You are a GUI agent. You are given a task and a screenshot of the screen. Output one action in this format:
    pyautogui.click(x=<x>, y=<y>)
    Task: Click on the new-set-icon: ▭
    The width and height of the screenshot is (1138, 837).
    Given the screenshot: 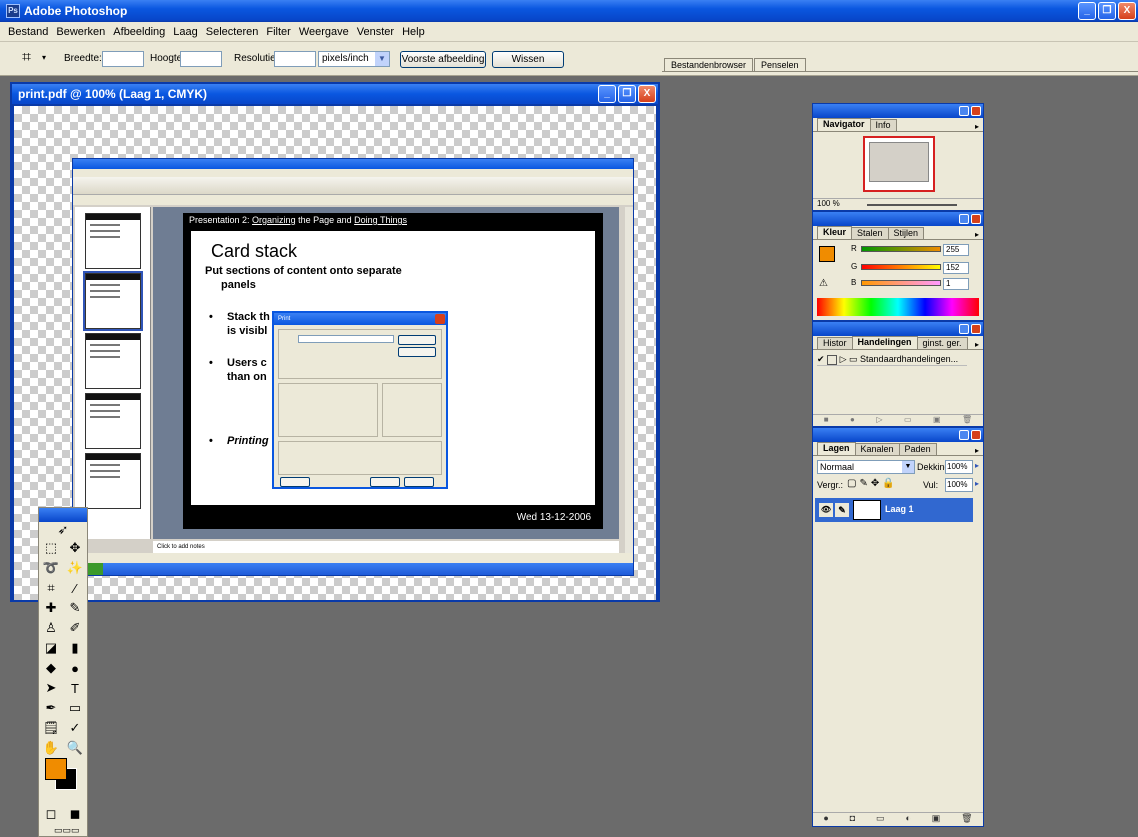 What is the action you would take?
    pyautogui.click(x=908, y=420)
    